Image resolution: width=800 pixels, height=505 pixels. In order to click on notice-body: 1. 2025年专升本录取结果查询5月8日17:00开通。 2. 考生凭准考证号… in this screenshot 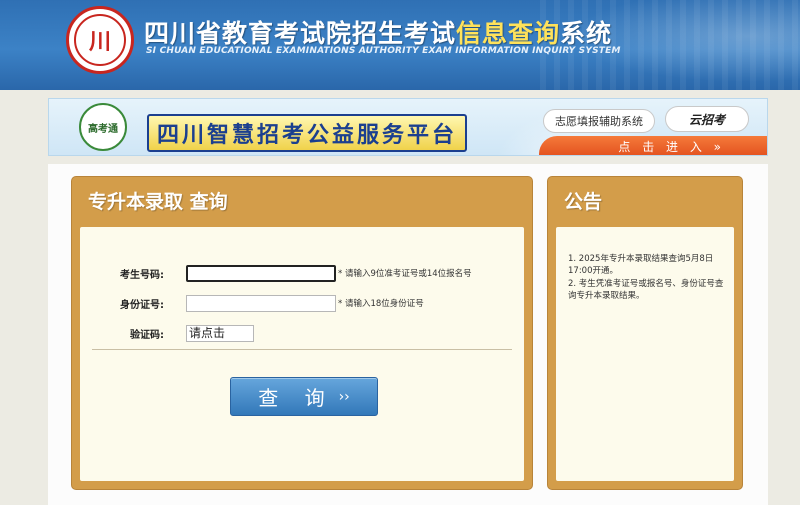, I will do `click(645, 354)`.